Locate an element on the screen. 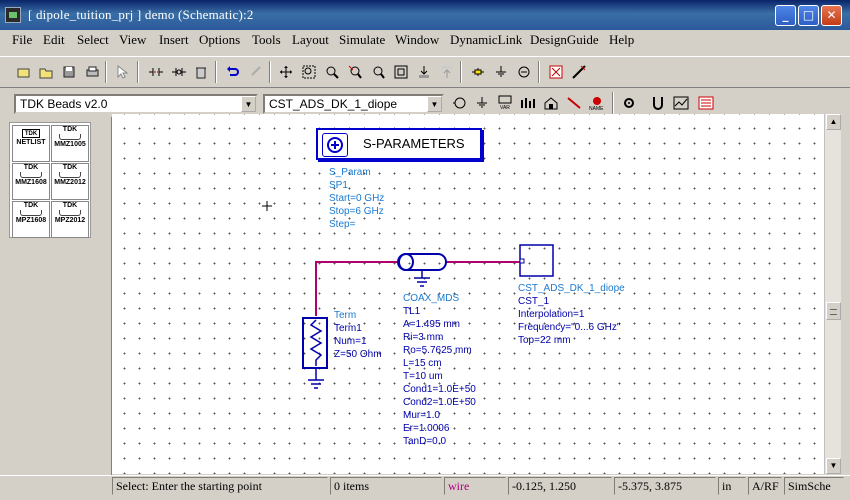 The image size is (850, 500). cst-block-symbol is located at coordinates (536, 260).